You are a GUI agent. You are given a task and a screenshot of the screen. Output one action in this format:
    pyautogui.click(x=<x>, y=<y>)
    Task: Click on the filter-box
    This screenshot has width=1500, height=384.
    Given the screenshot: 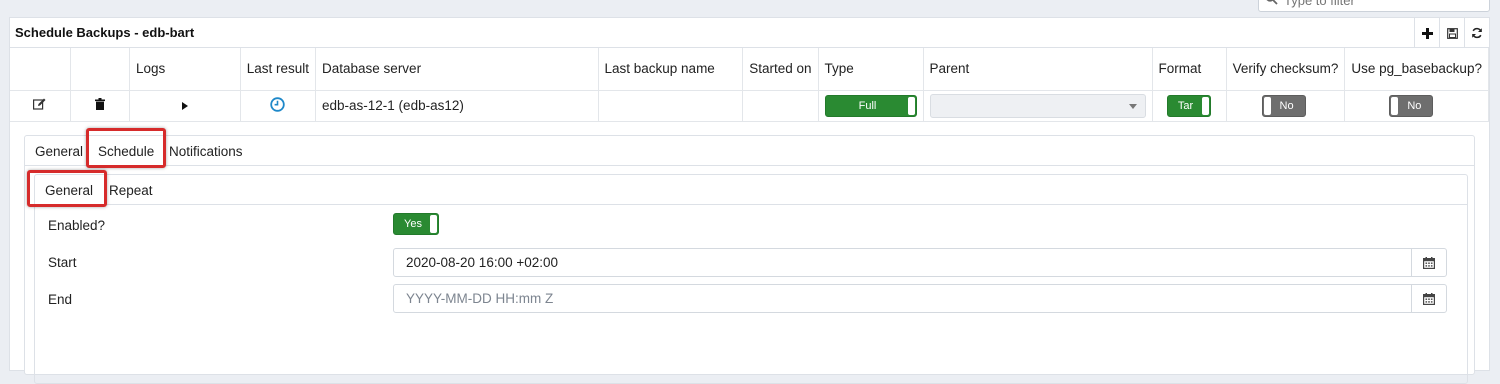 What is the action you would take?
    pyautogui.click(x=1374, y=6)
    